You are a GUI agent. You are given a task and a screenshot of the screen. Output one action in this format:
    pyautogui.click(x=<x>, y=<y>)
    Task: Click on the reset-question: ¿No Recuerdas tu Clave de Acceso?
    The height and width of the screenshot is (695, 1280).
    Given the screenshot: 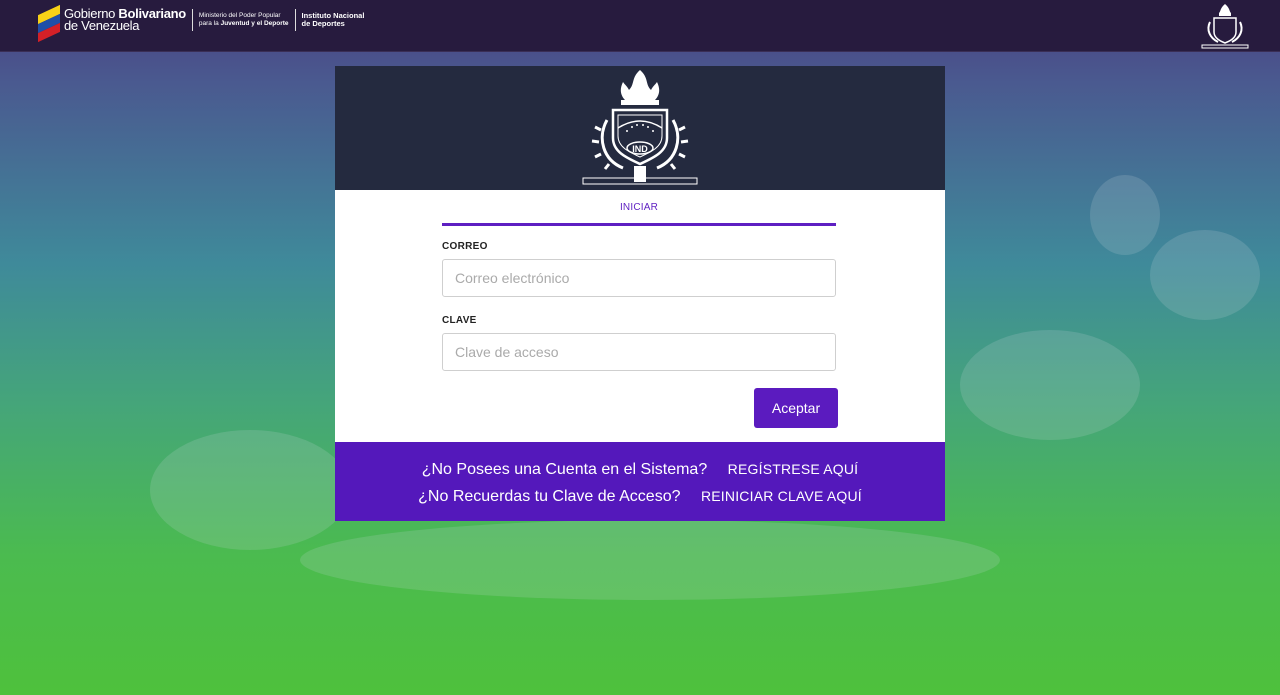 What is the action you would take?
    pyautogui.click(x=549, y=496)
    